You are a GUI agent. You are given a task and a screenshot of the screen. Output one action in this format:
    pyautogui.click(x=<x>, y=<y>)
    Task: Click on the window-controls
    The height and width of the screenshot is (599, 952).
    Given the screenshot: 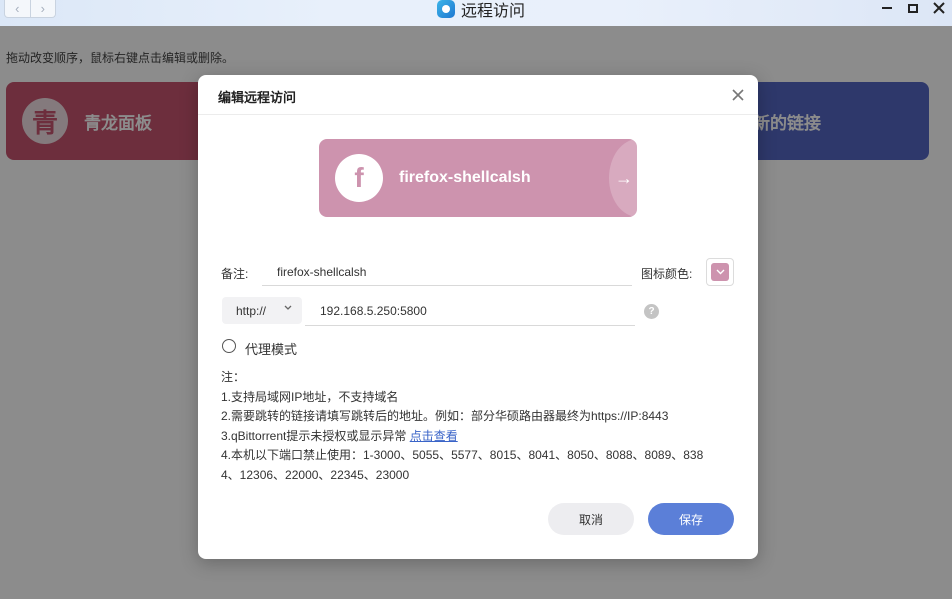 What is the action you would take?
    pyautogui.click(x=913, y=8)
    